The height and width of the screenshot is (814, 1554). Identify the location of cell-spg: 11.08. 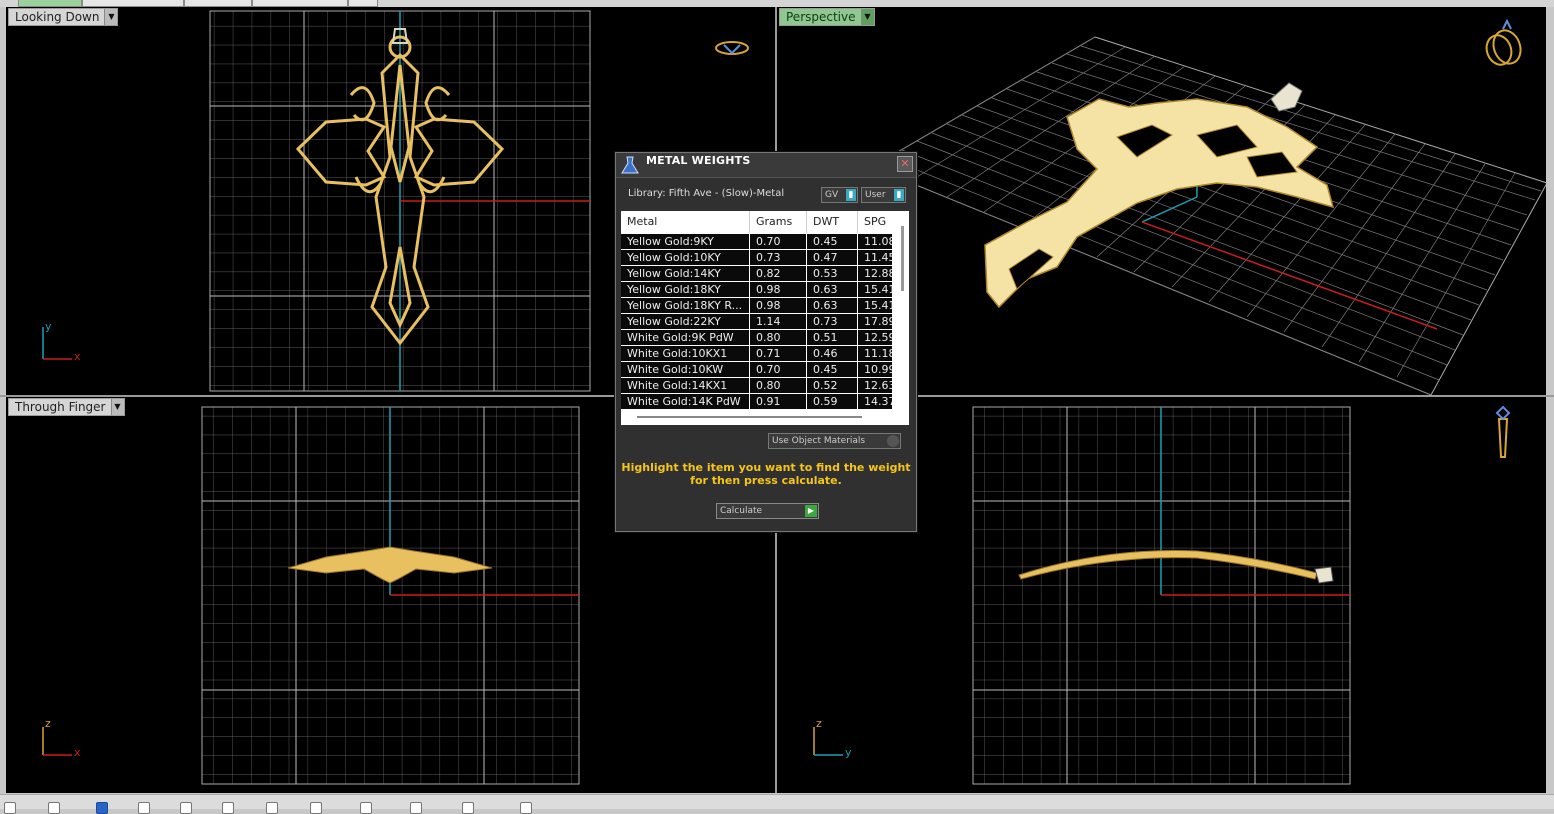
(875, 241).